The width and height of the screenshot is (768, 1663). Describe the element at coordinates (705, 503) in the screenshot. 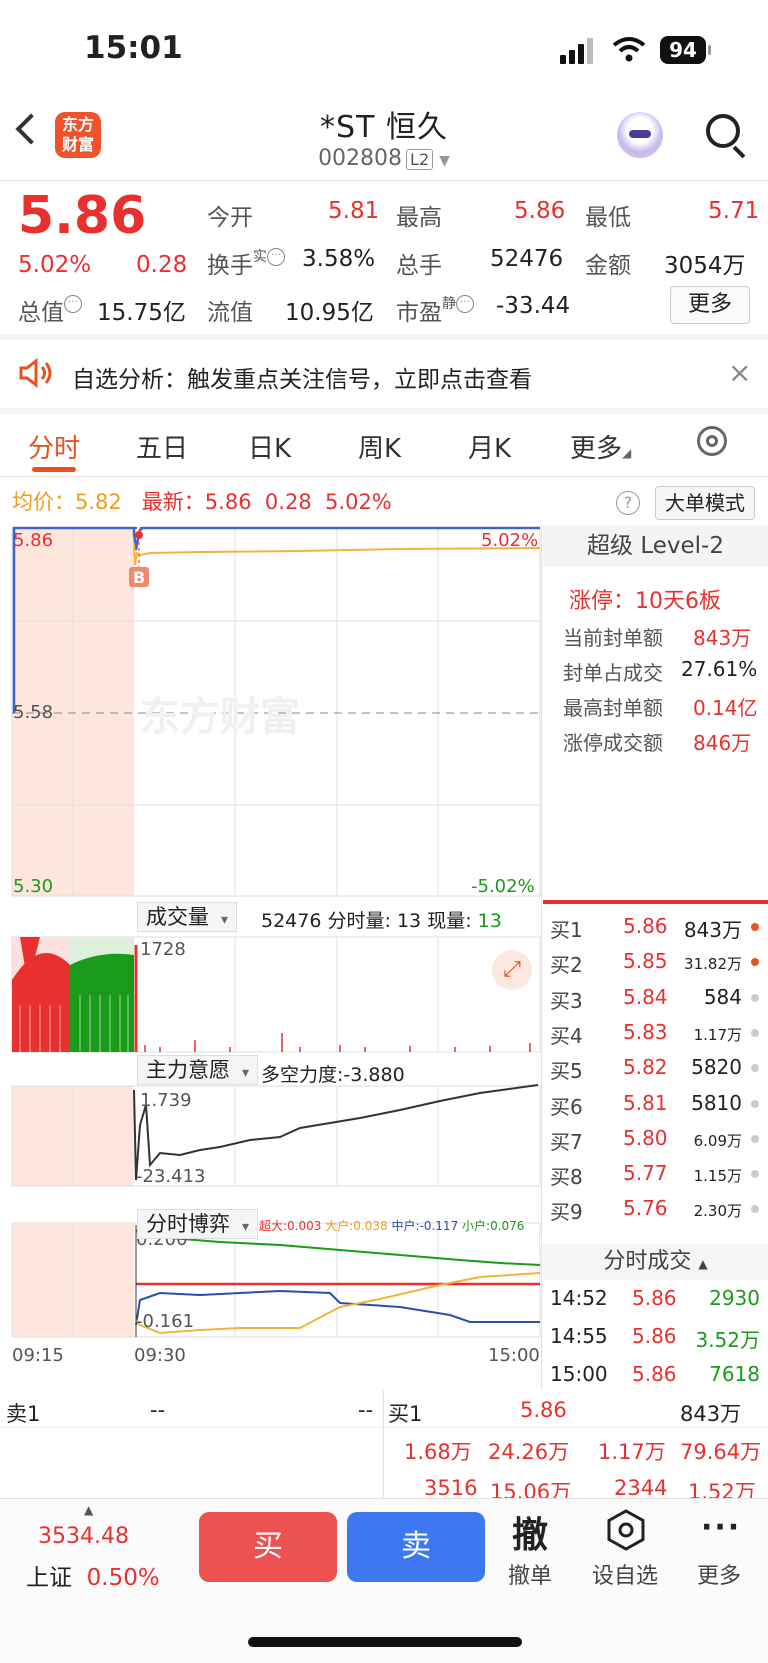

I see `big-order-mode-button: 大单模式` at that location.